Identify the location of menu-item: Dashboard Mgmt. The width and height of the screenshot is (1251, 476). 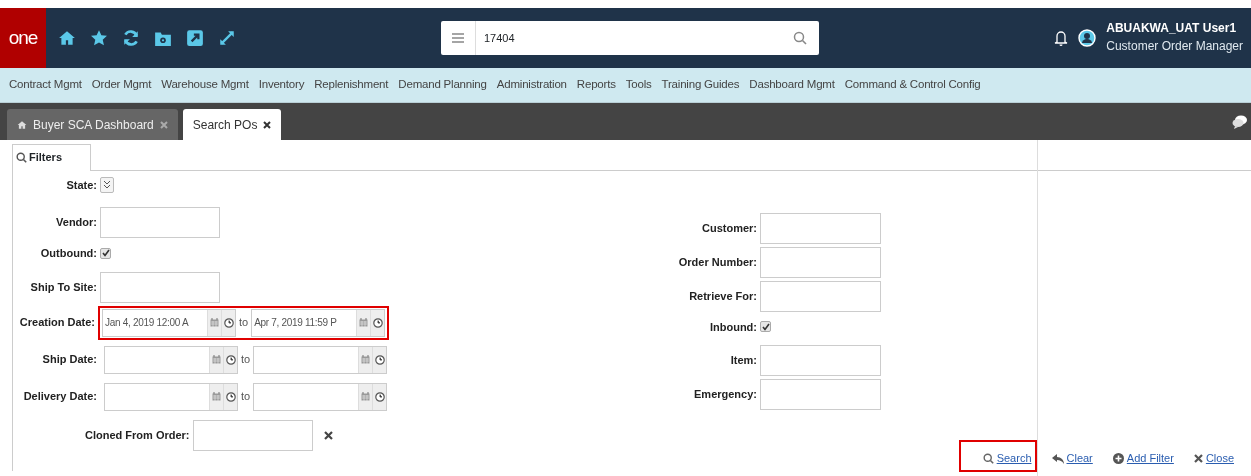
(792, 85).